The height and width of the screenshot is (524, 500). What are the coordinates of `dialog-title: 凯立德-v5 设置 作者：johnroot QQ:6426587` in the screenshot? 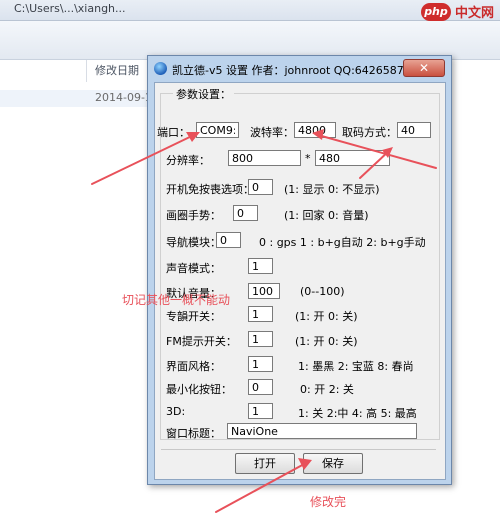 It's located at (288, 70).